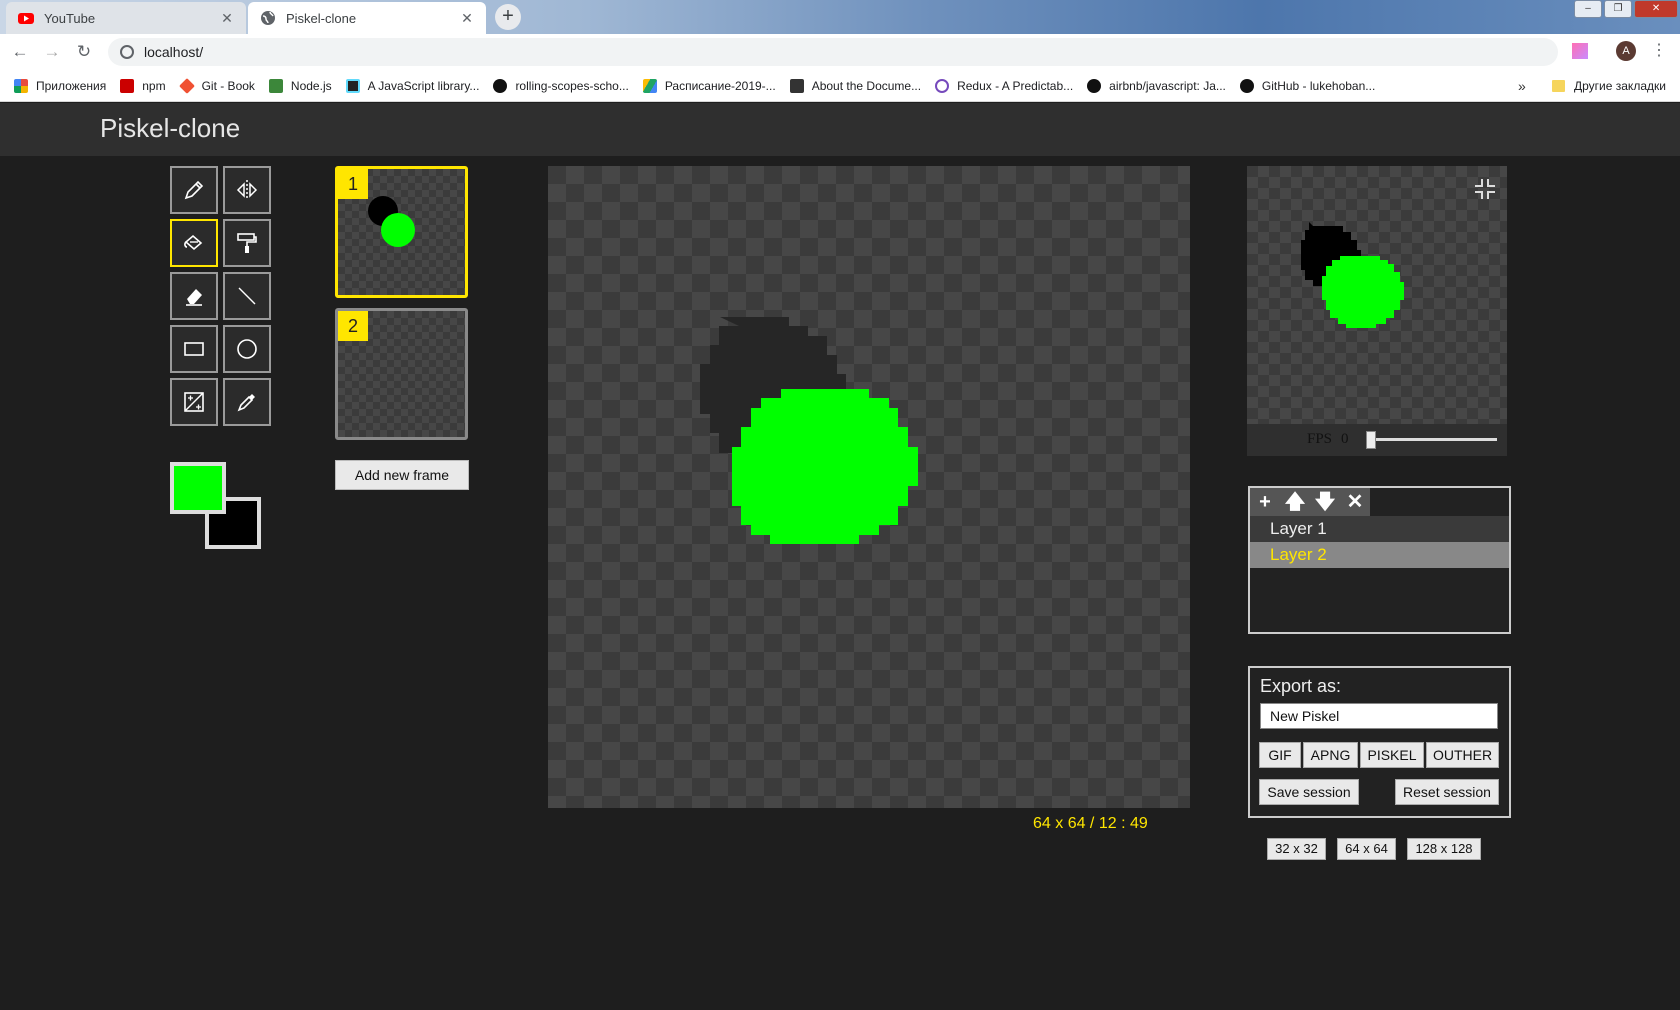 This screenshot has height=1010, width=1680. Describe the element at coordinates (170, 128) in the screenshot. I see `page-title: Piskel-clone` at that location.